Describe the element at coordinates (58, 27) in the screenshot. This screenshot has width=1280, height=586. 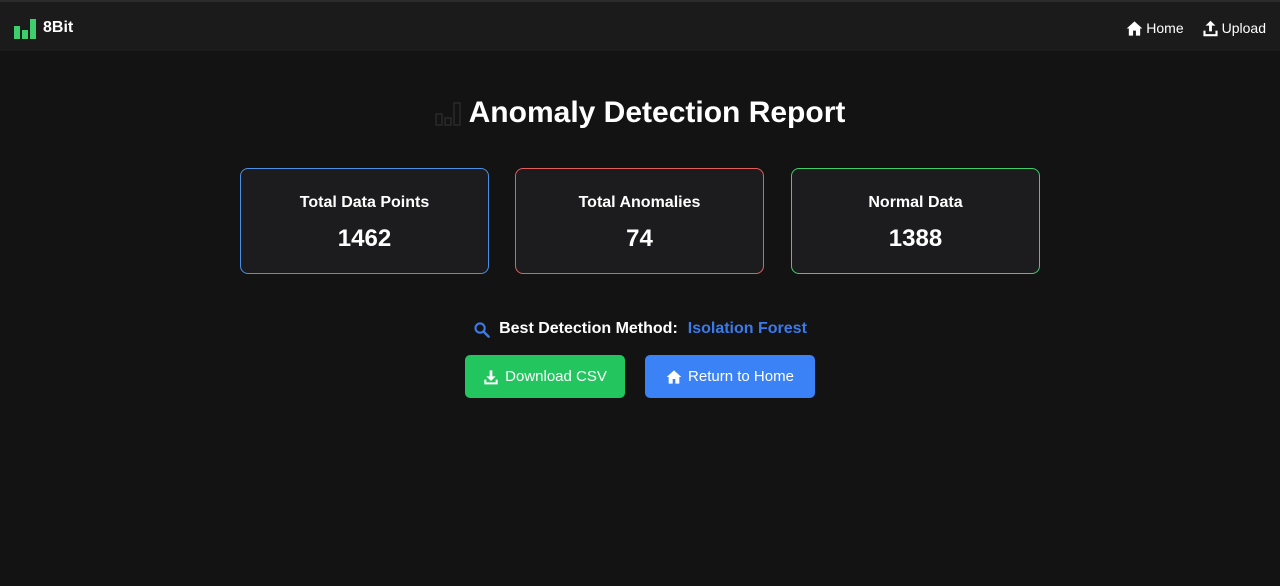
I see `brand-name: 8Bit` at that location.